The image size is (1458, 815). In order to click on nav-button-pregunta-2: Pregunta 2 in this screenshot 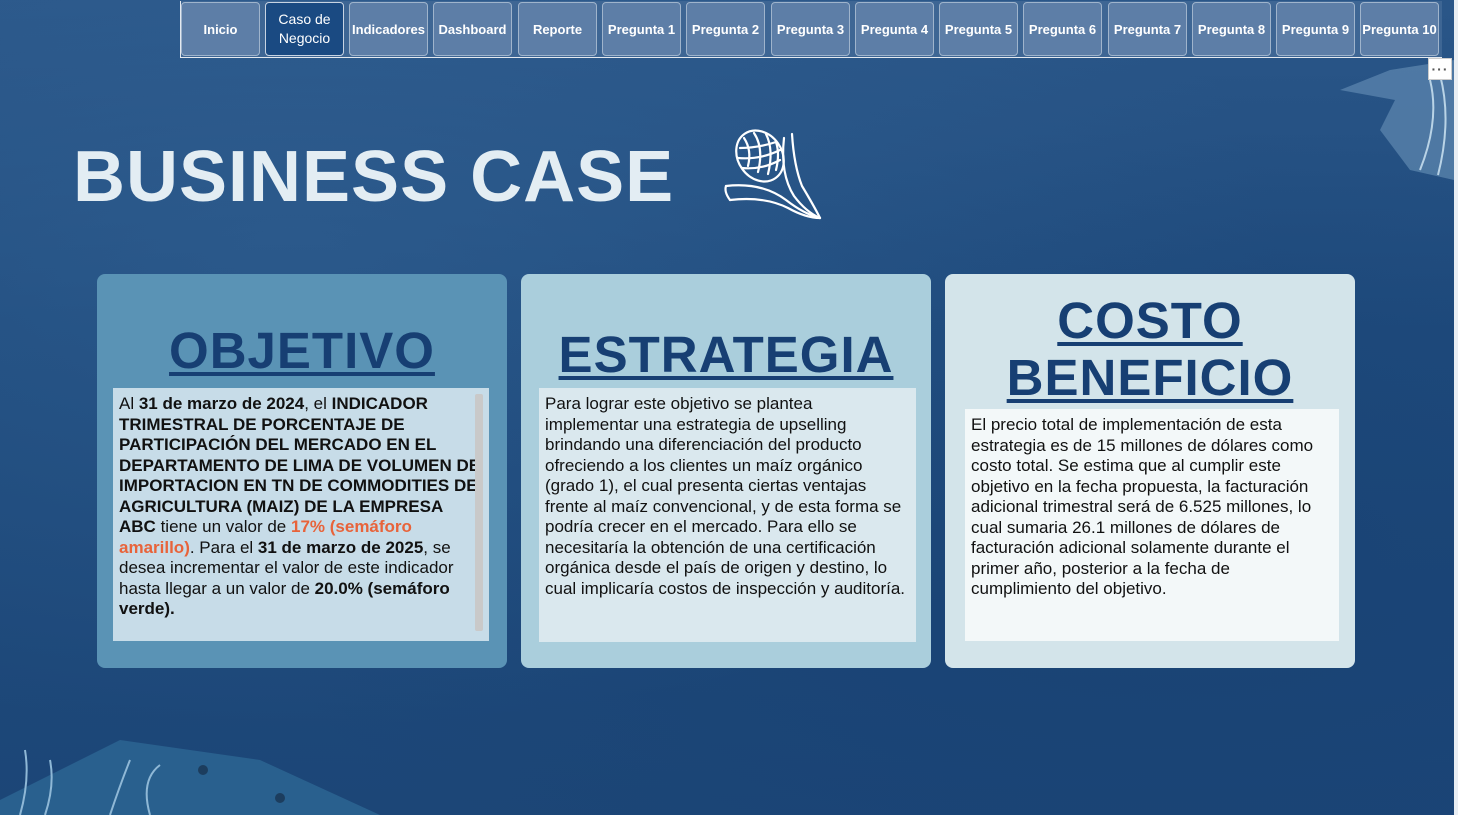, I will do `click(725, 29)`.